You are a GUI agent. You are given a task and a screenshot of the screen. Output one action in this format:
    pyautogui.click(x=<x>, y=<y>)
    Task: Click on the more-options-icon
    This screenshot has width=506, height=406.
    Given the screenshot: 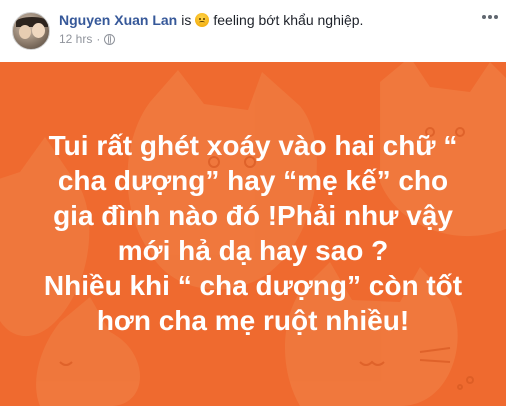 What is the action you would take?
    pyautogui.click(x=490, y=18)
    